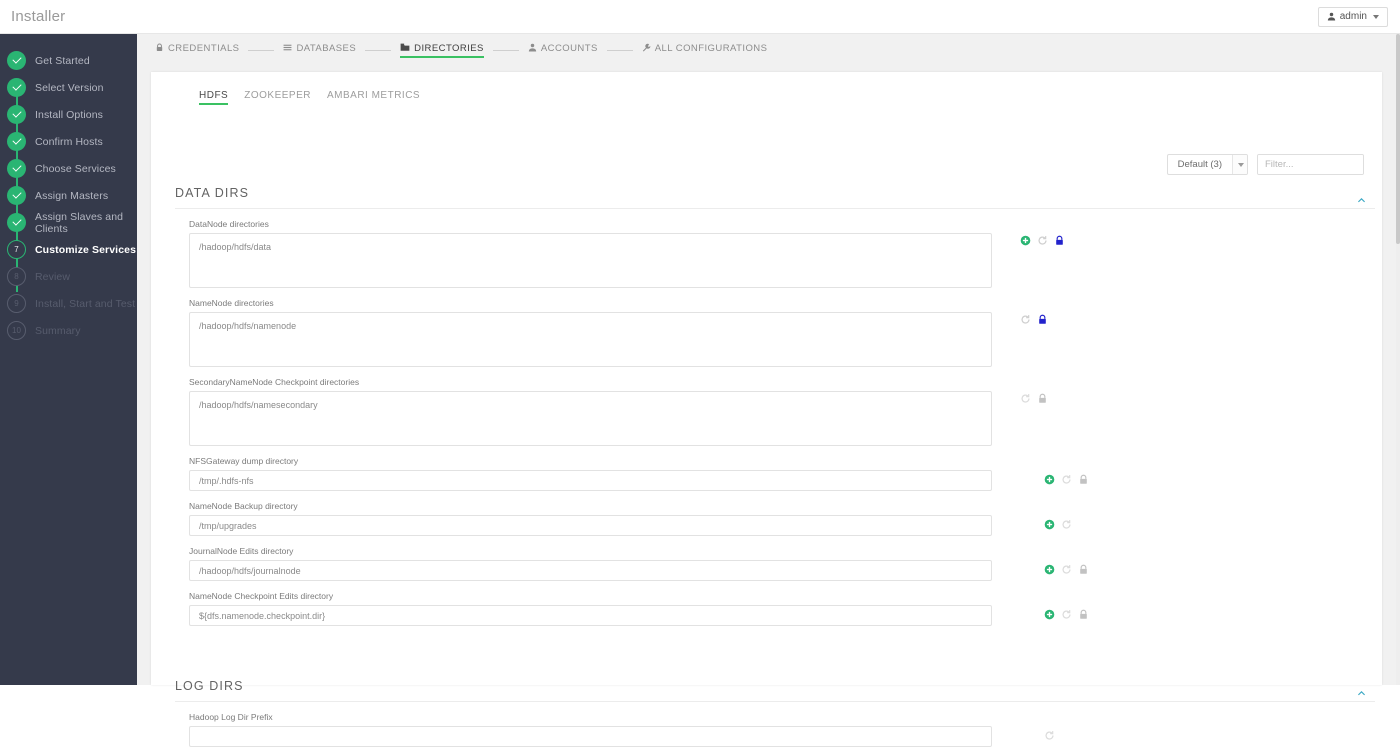 The width and height of the screenshot is (1400, 747). I want to click on field-input: /hadoop/hdfs/data, so click(590, 260).